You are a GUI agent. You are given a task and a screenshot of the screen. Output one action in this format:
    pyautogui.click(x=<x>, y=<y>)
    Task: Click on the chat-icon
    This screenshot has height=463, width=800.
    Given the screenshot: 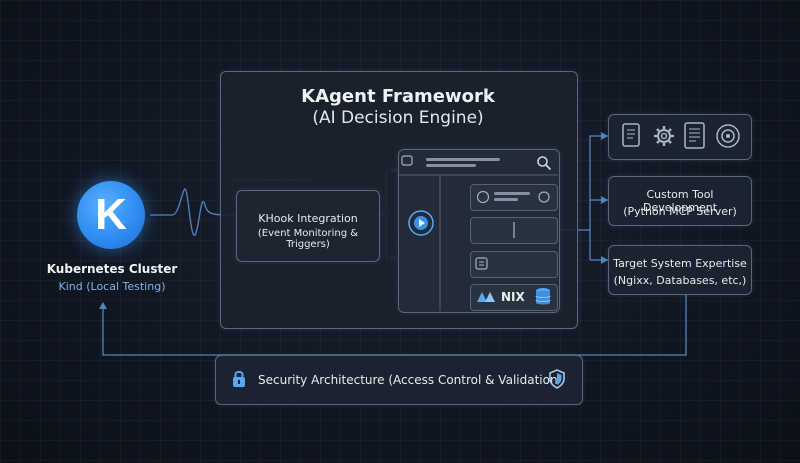 What is the action you would take?
    pyautogui.click(x=407, y=160)
    